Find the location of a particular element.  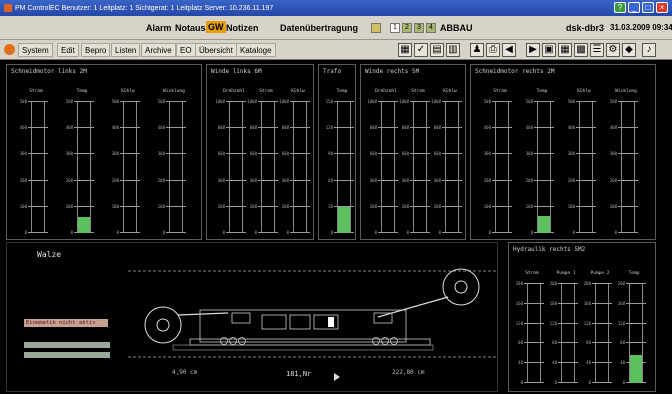

page-icon: ▥ is located at coordinates (453, 50).